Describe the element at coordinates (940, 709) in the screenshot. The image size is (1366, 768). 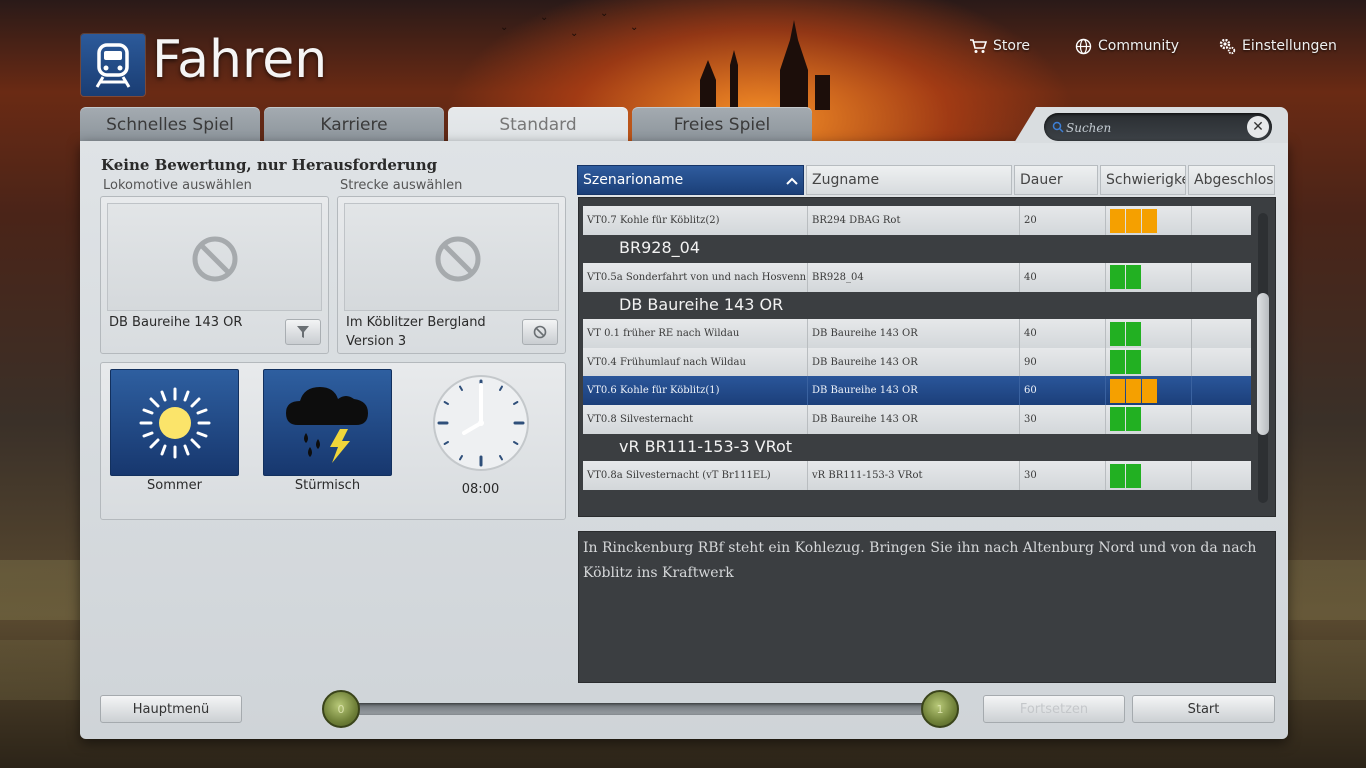
I see `progress-end-marker: 1` at that location.